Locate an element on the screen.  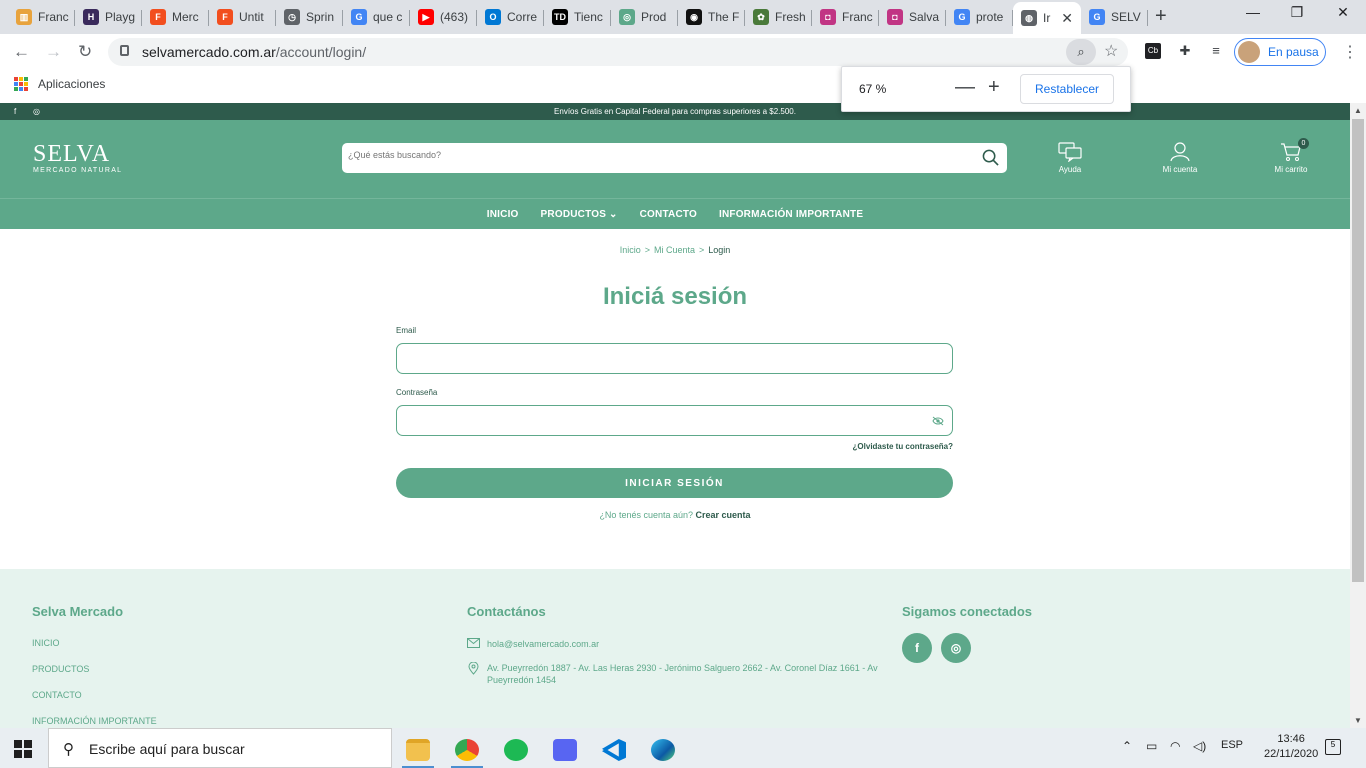
discord-icon is located at coordinates (565, 750).